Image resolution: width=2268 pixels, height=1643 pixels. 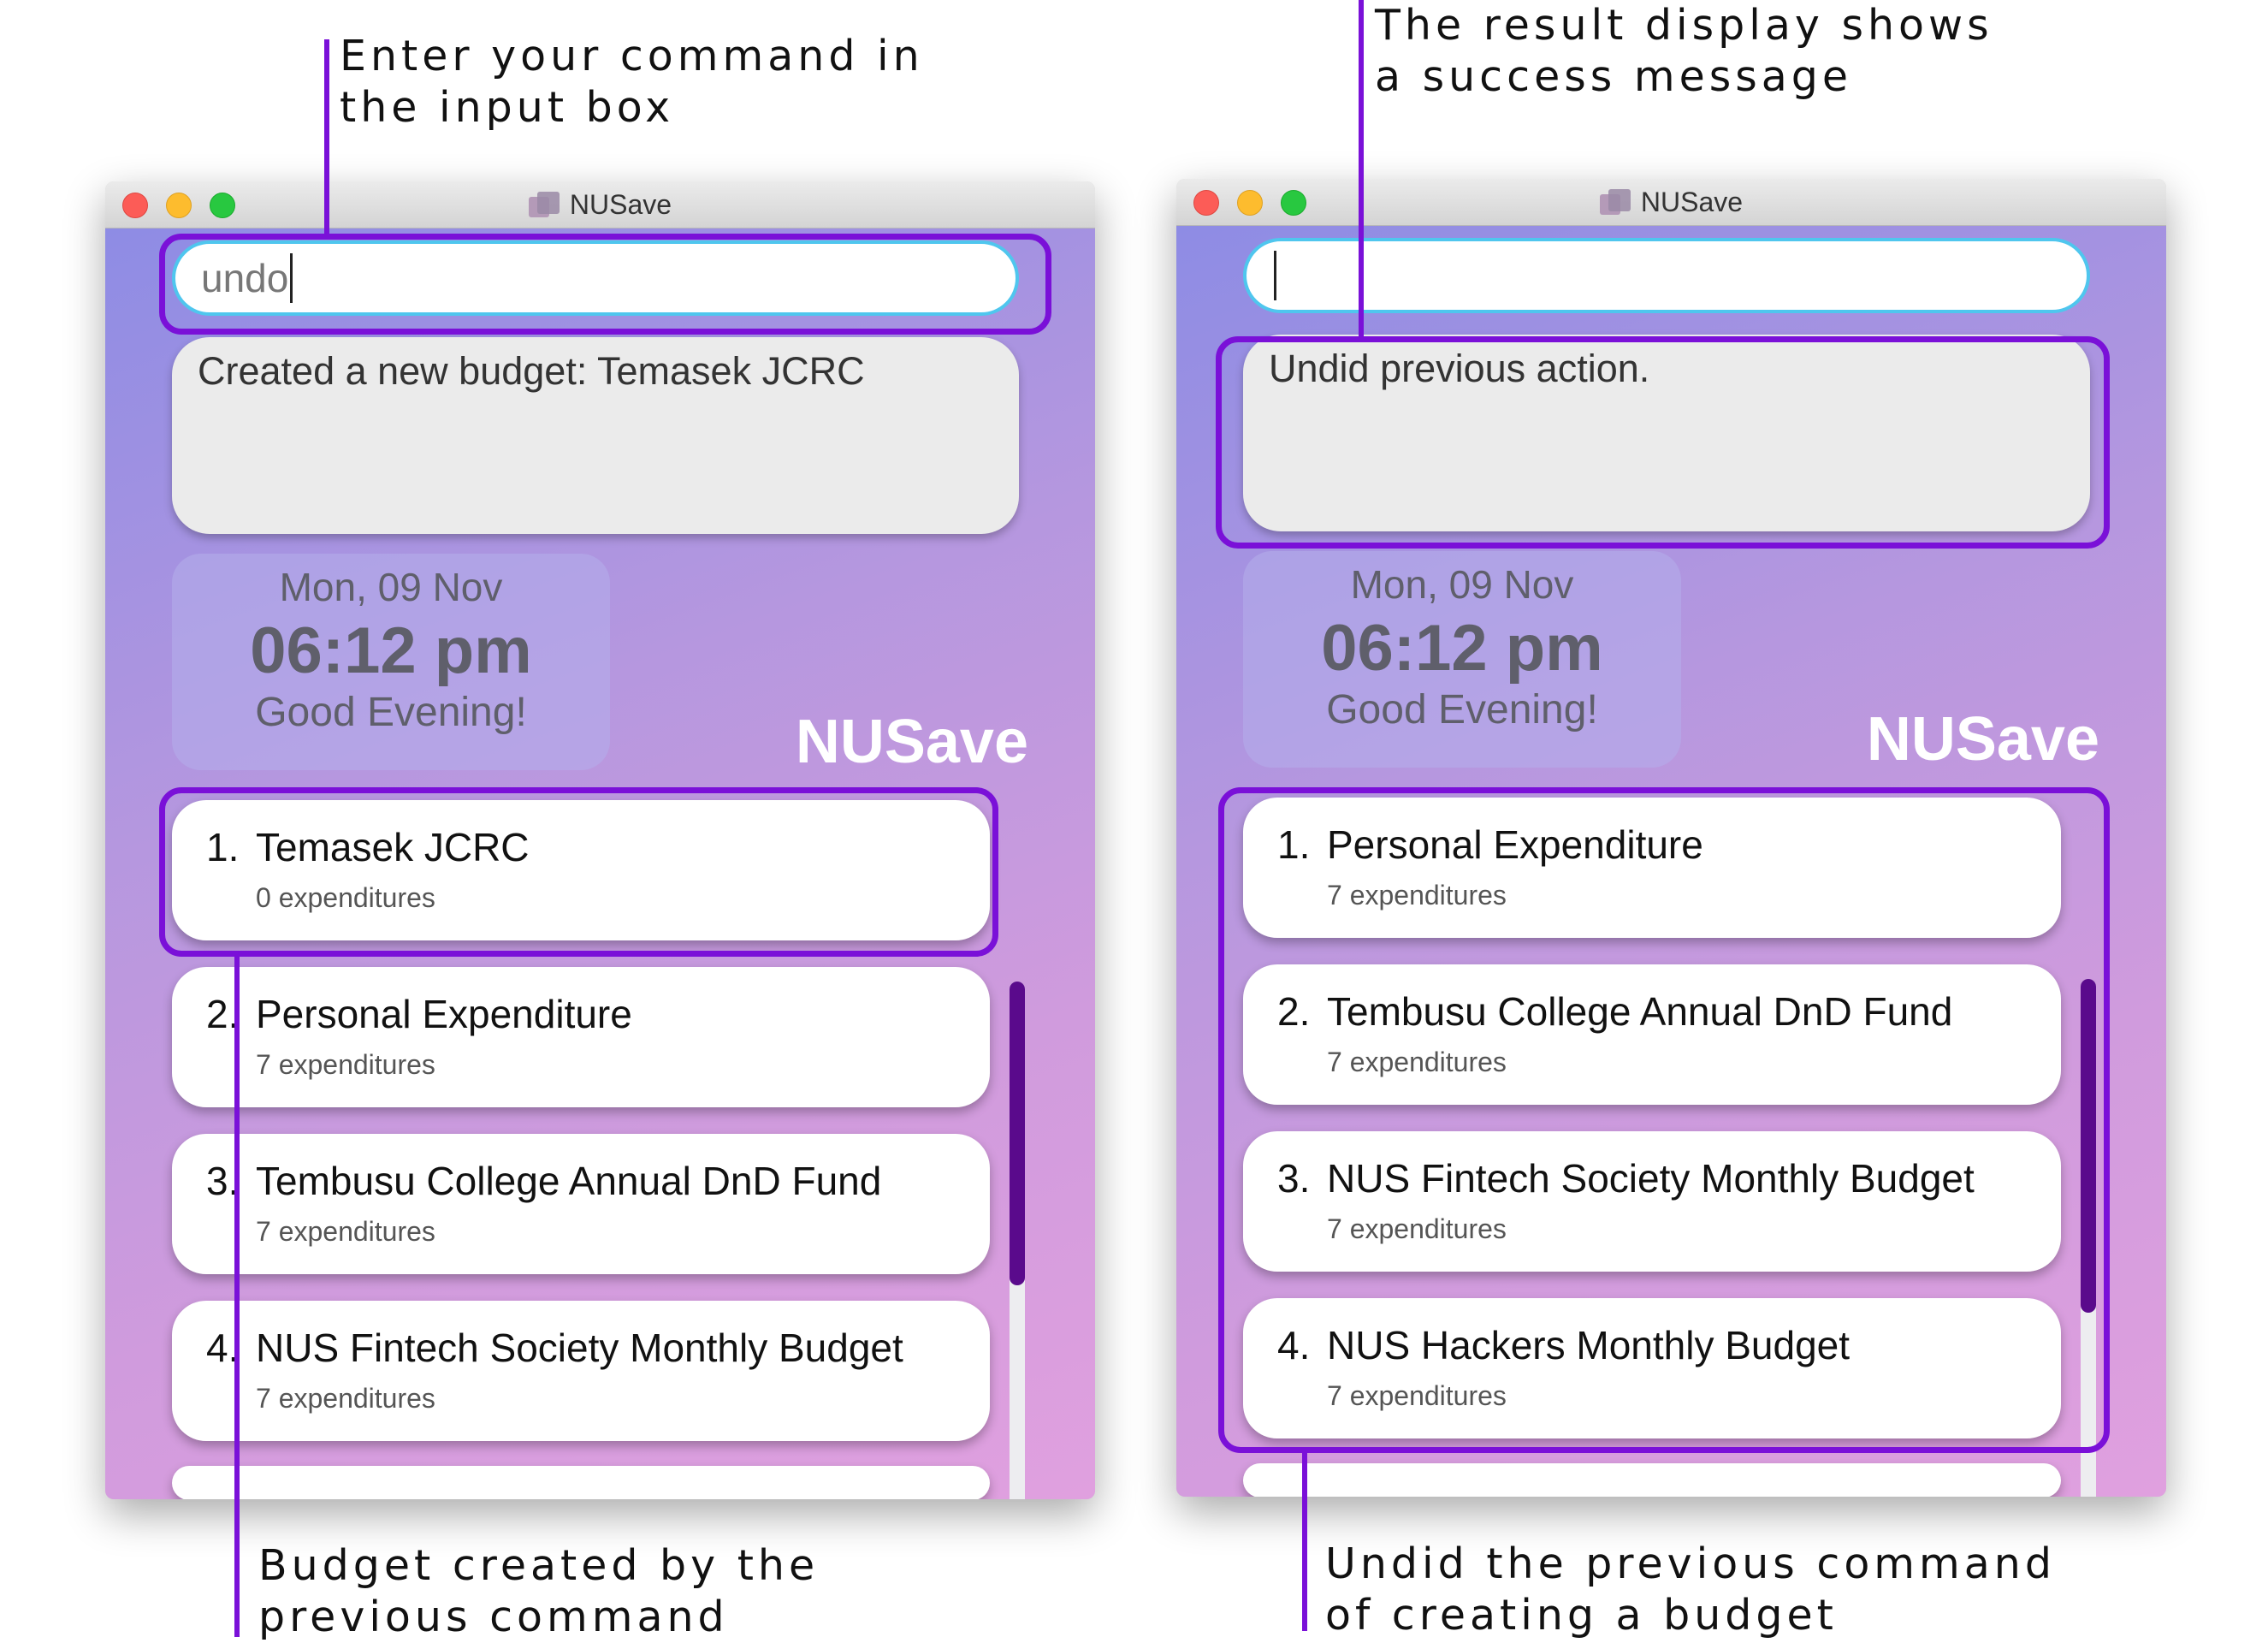 I want to click on input-connector-line, so click(x=326, y=137).